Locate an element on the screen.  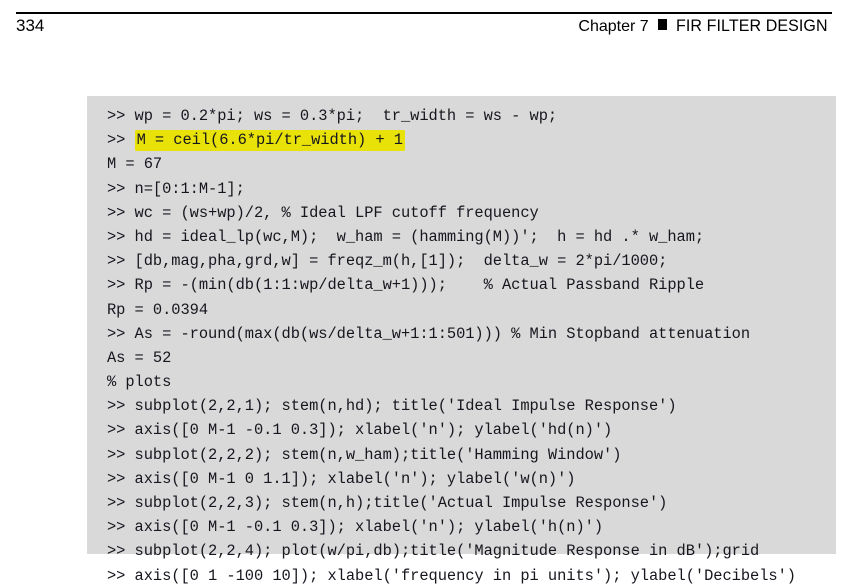
chapter-title: FIR FILTER DESIGN is located at coordinates (751, 26).